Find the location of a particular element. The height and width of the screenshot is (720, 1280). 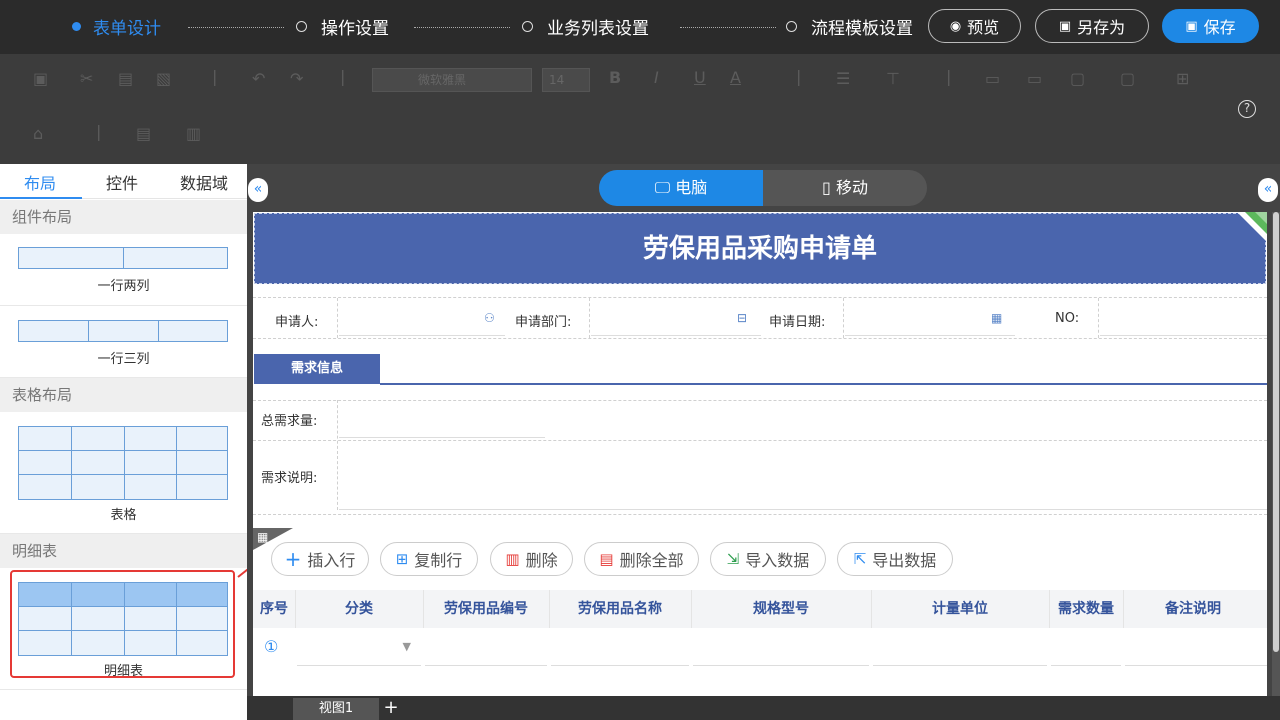

copy-icon: ▤ is located at coordinates (125, 78).